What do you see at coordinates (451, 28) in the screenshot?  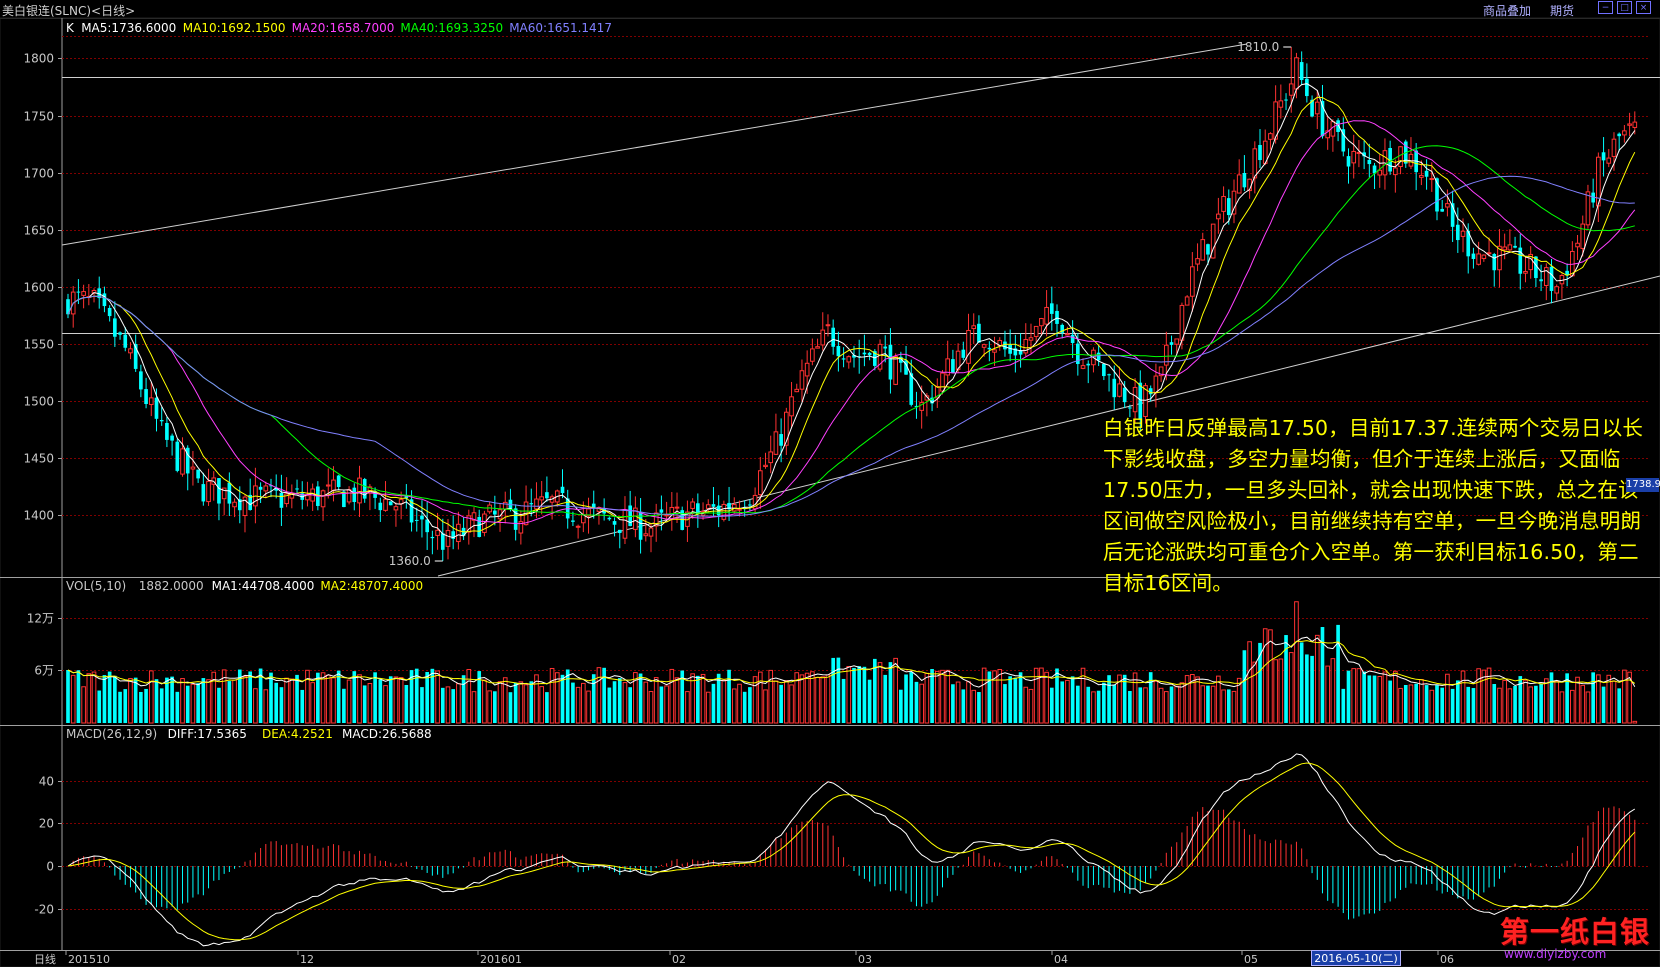 I see `main-legend-item: MA40:1693.3250` at bounding box center [451, 28].